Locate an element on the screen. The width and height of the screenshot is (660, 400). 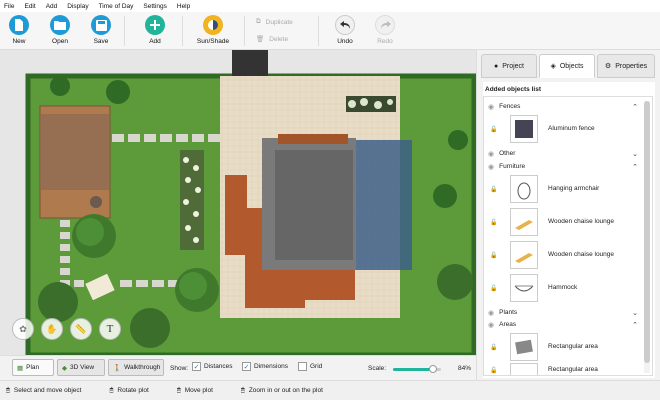
measure-tool: 📏 is located at coordinates (81, 329).